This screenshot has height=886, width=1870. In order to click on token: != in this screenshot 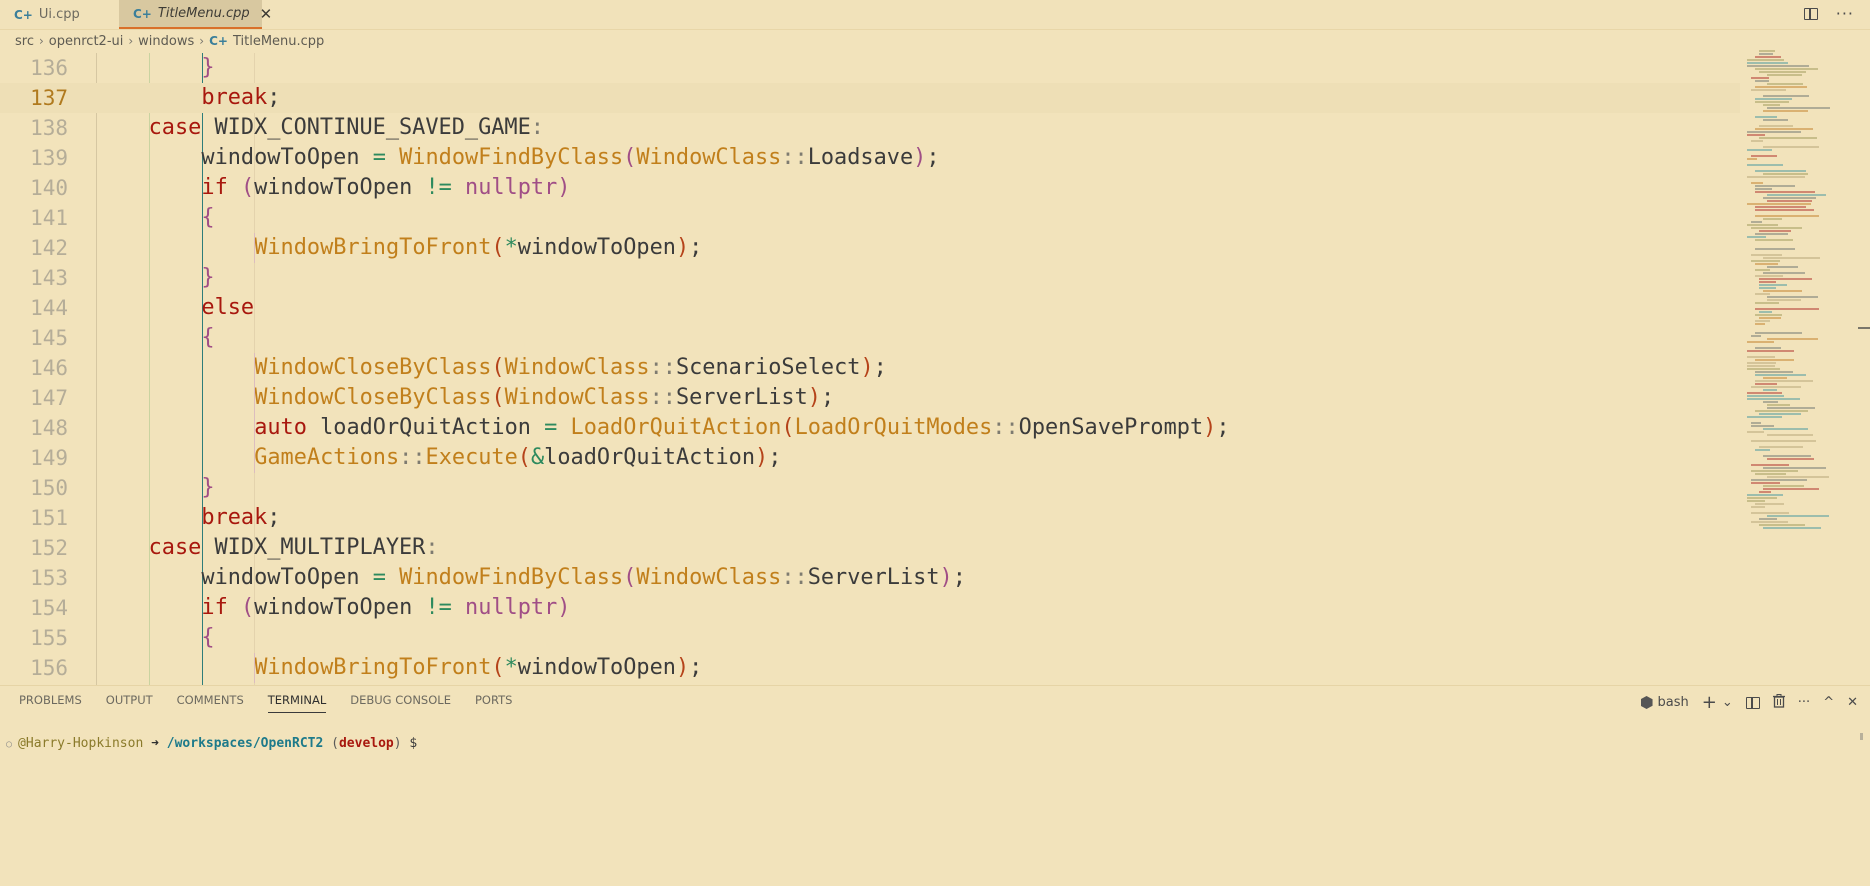, I will do `click(438, 187)`.